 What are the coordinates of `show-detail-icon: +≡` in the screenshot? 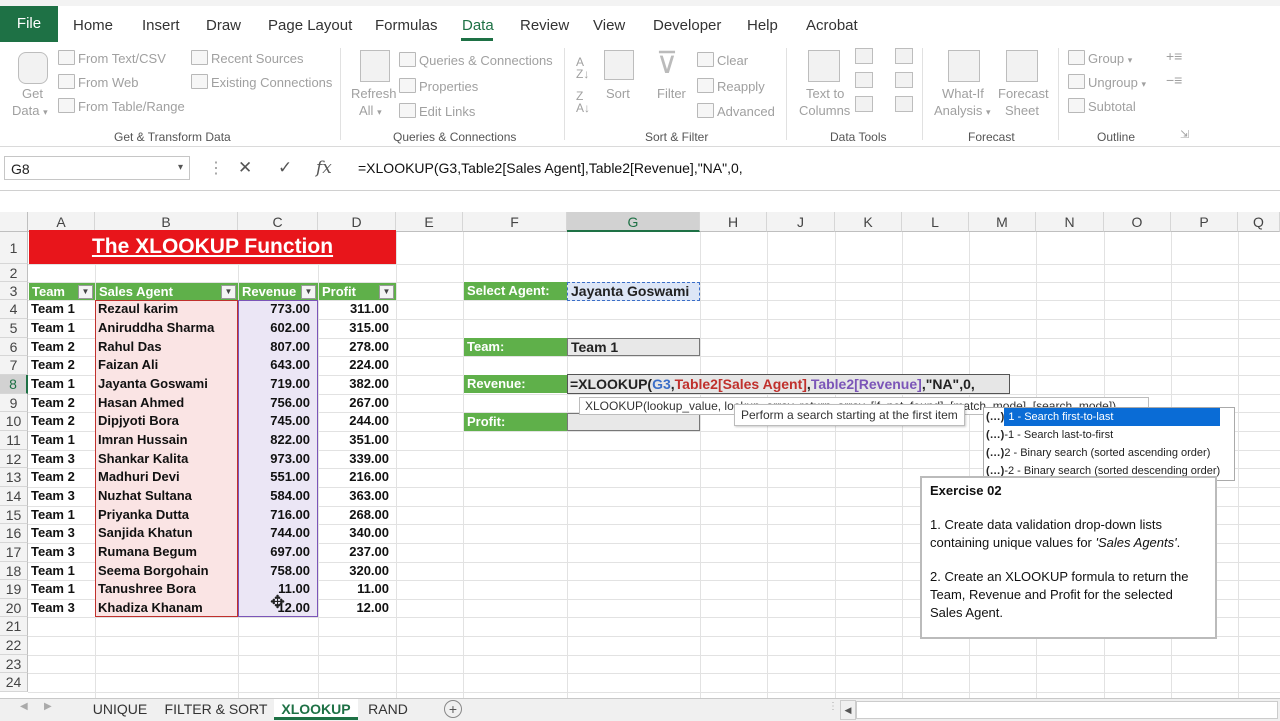 It's located at (1174, 56).